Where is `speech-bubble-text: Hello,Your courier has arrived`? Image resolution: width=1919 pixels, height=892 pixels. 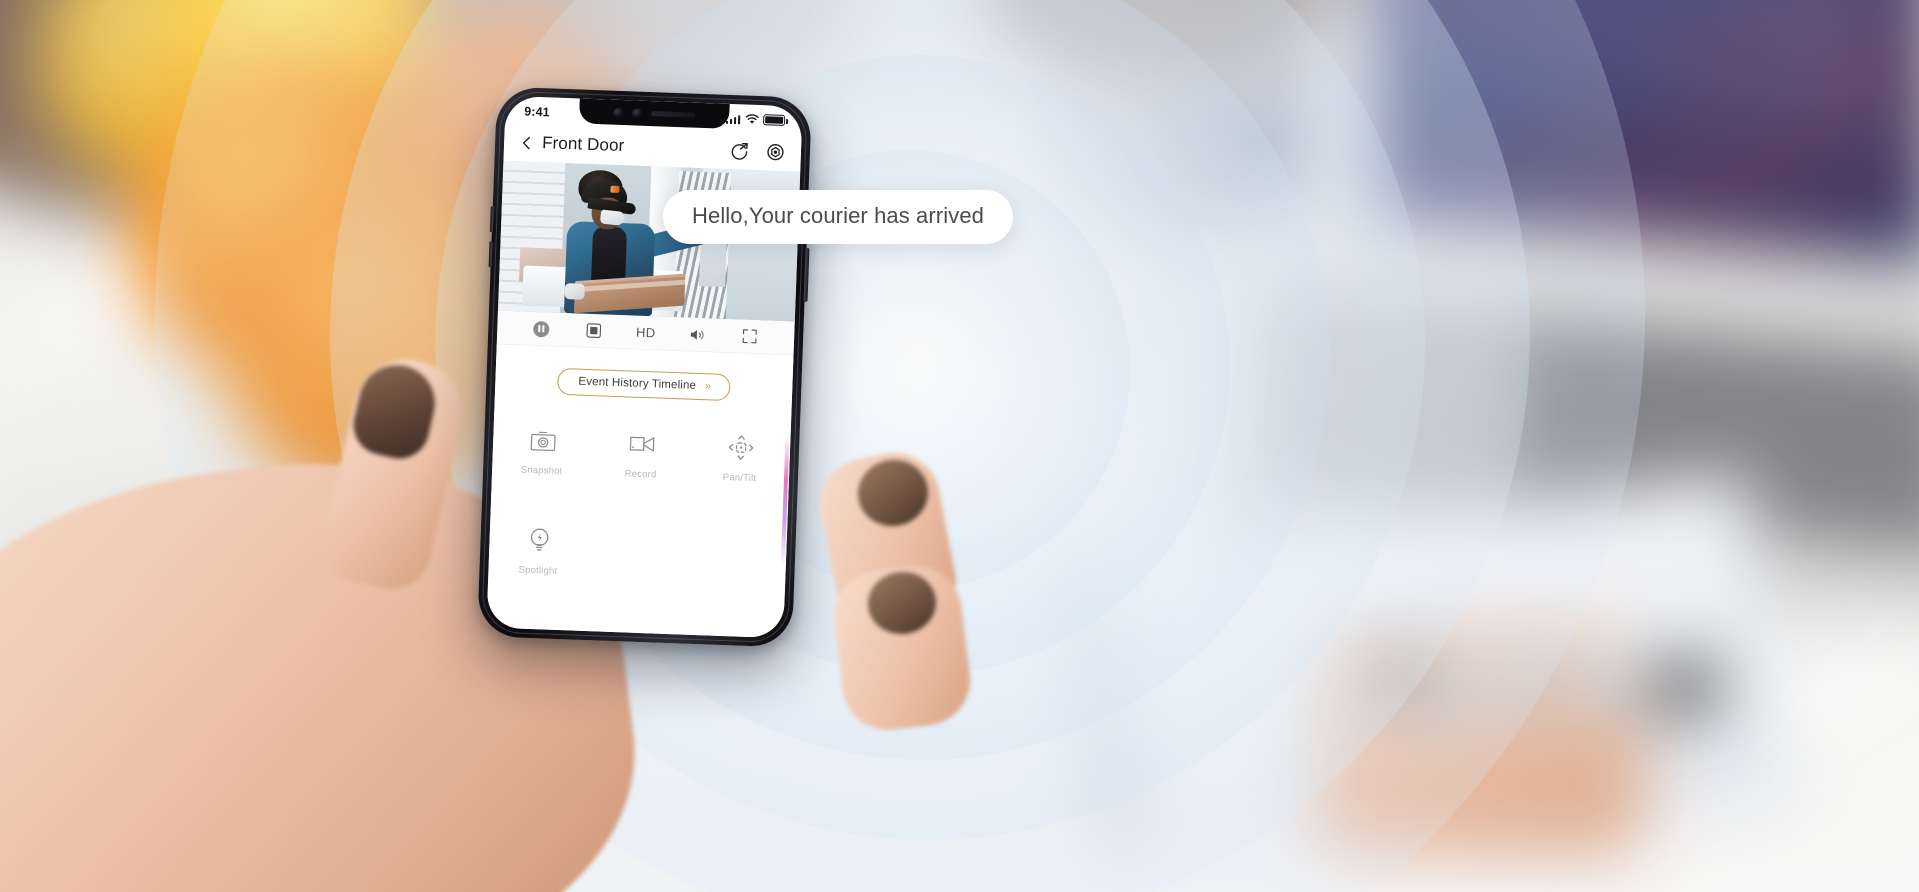
speech-bubble-text: Hello,Your courier has arrived is located at coordinates (838, 215).